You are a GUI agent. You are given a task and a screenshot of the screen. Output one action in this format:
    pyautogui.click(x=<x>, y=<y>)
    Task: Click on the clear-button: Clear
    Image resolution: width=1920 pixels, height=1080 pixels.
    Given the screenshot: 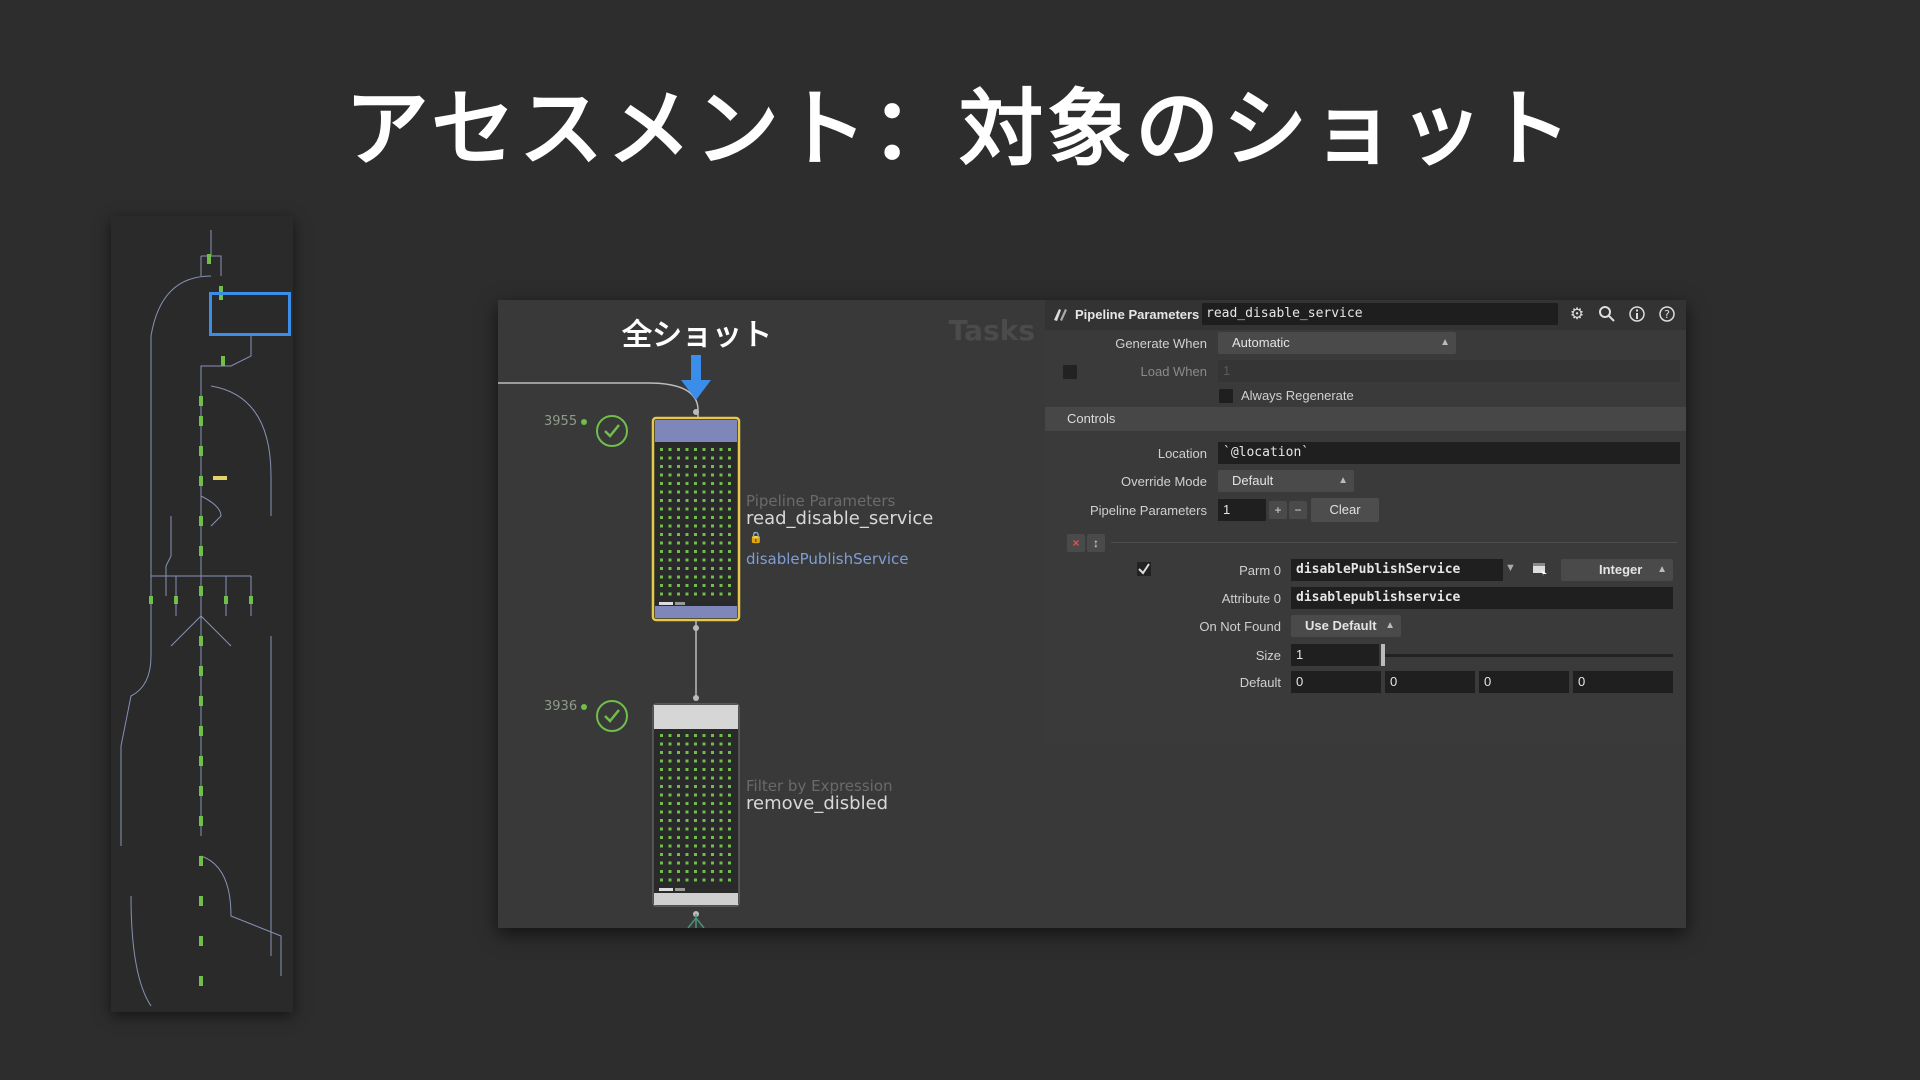 What is the action you would take?
    pyautogui.click(x=1345, y=510)
    